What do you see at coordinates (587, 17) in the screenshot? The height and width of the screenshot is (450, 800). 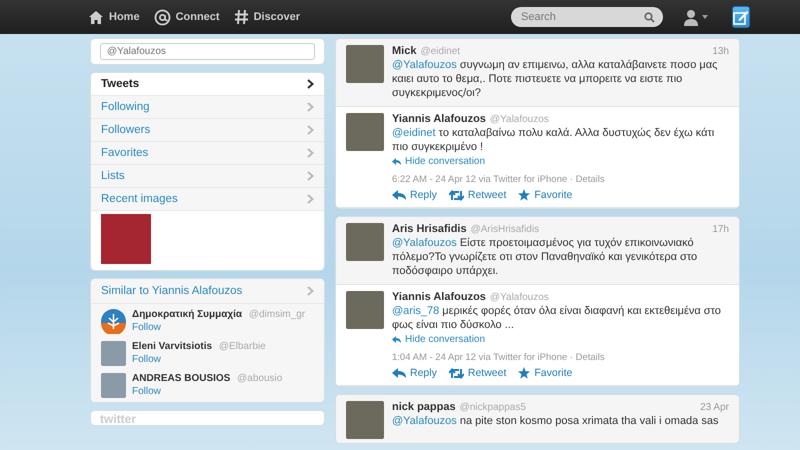 I see `search-field: Search` at bounding box center [587, 17].